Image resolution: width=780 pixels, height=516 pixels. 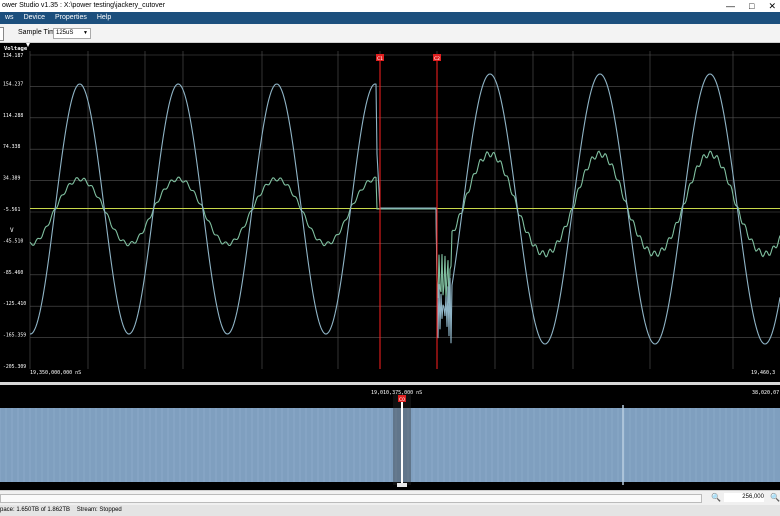 What do you see at coordinates (16, 49) in the screenshot?
I see `channel-label: Voltage` at bounding box center [16, 49].